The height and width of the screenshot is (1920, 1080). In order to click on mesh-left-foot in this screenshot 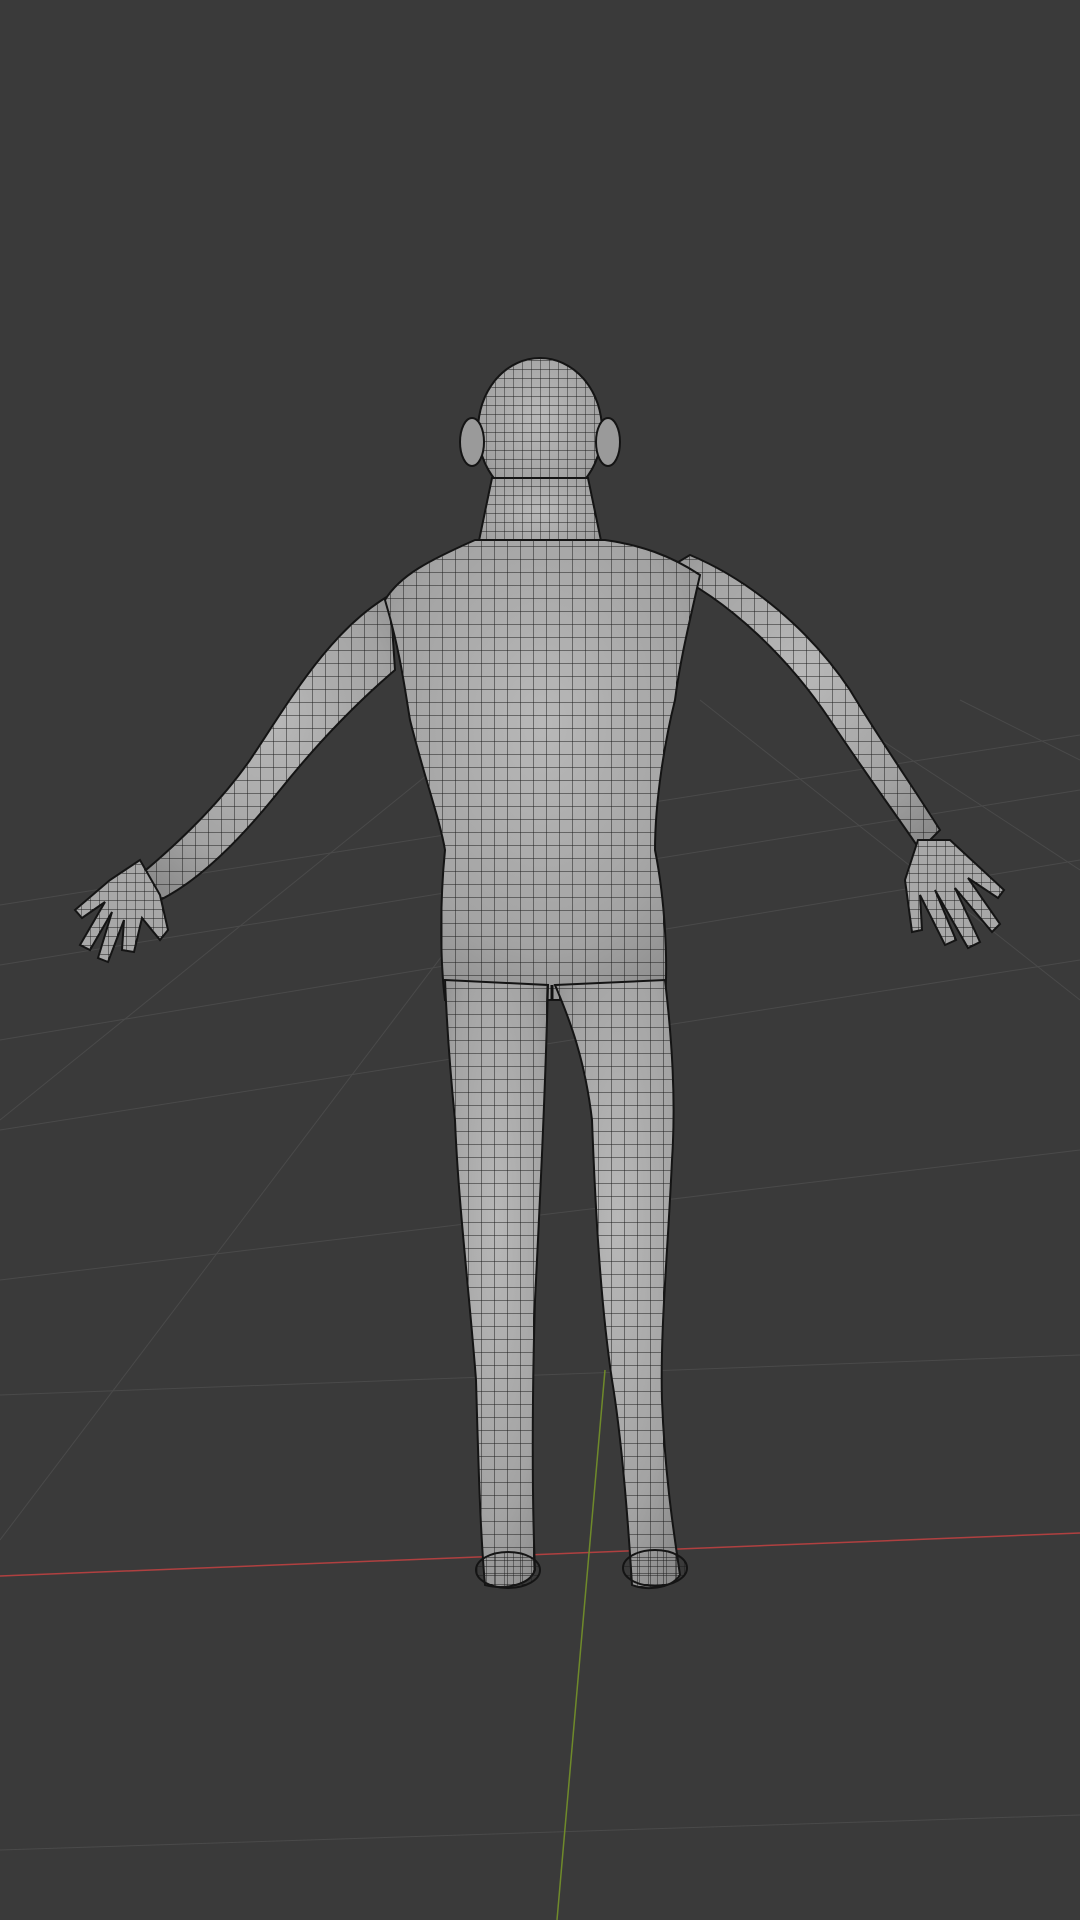, I will do `click(508, 1570)`.